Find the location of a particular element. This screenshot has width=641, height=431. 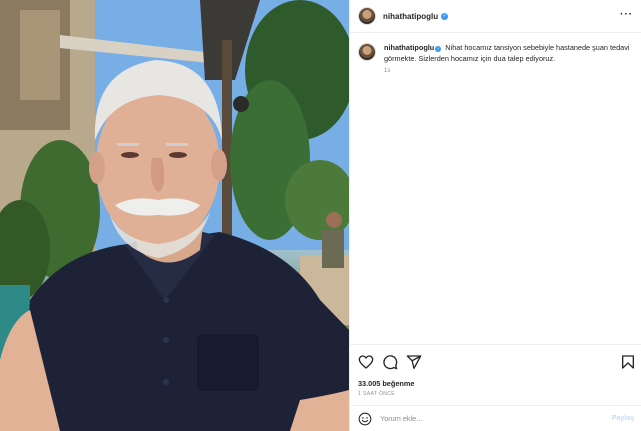

heart-icon is located at coordinates (366, 362).